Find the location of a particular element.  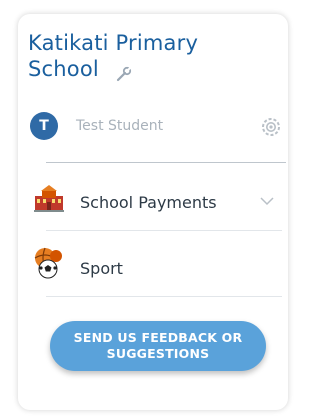

menu-item-school-payments: School Payments is located at coordinates (156, 202).